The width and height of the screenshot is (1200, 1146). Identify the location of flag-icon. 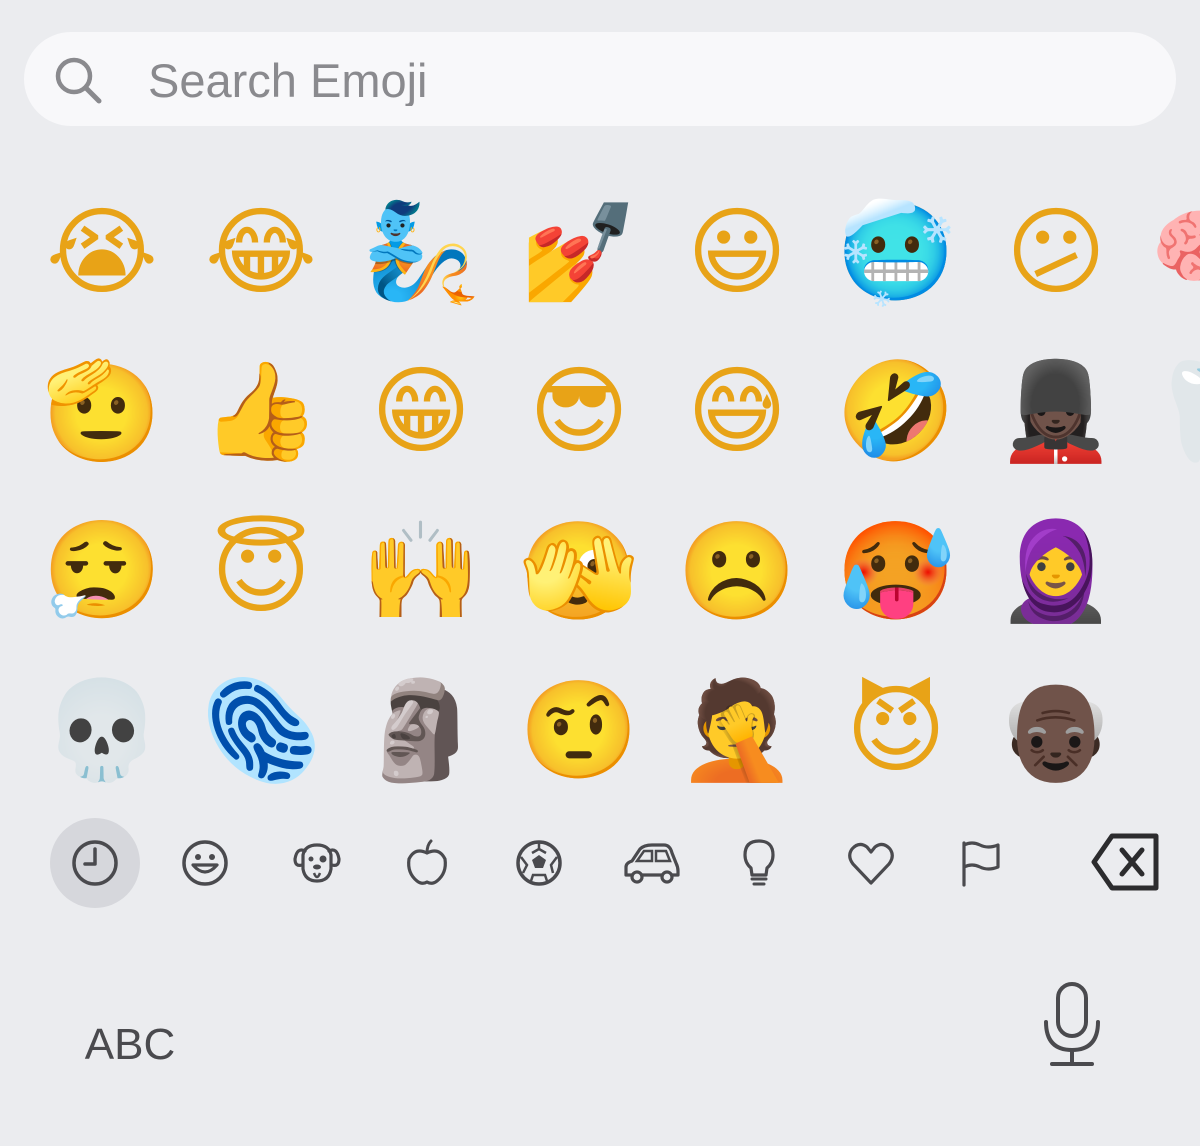
(981, 864).